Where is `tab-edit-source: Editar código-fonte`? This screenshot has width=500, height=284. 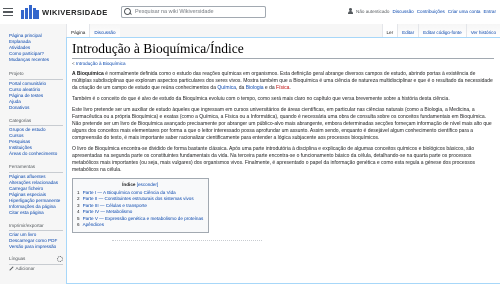
tab-edit-source: Editar código-fonte is located at coordinates (442, 30).